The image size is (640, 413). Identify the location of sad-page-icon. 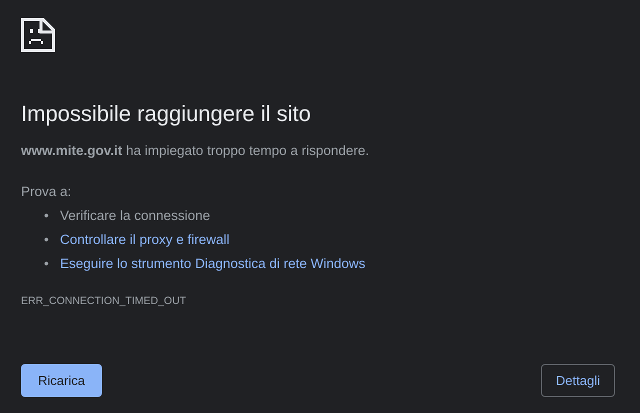
(38, 35).